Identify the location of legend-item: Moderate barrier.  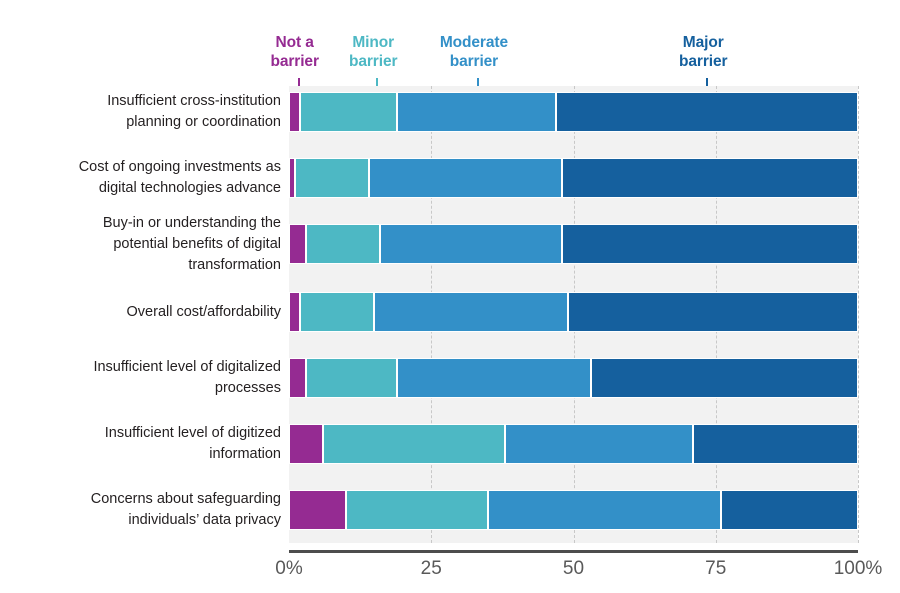
(474, 52).